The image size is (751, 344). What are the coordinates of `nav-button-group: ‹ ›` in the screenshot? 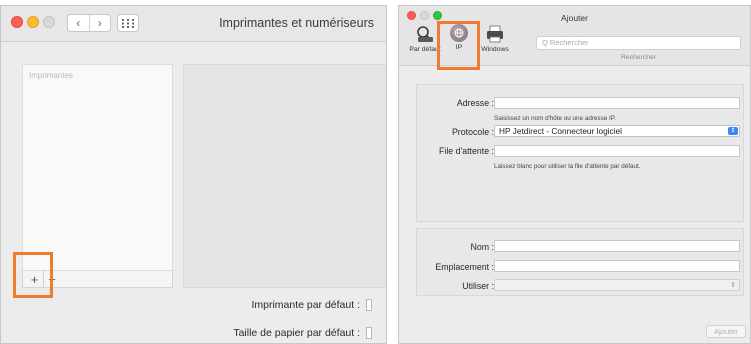 It's located at (89, 23).